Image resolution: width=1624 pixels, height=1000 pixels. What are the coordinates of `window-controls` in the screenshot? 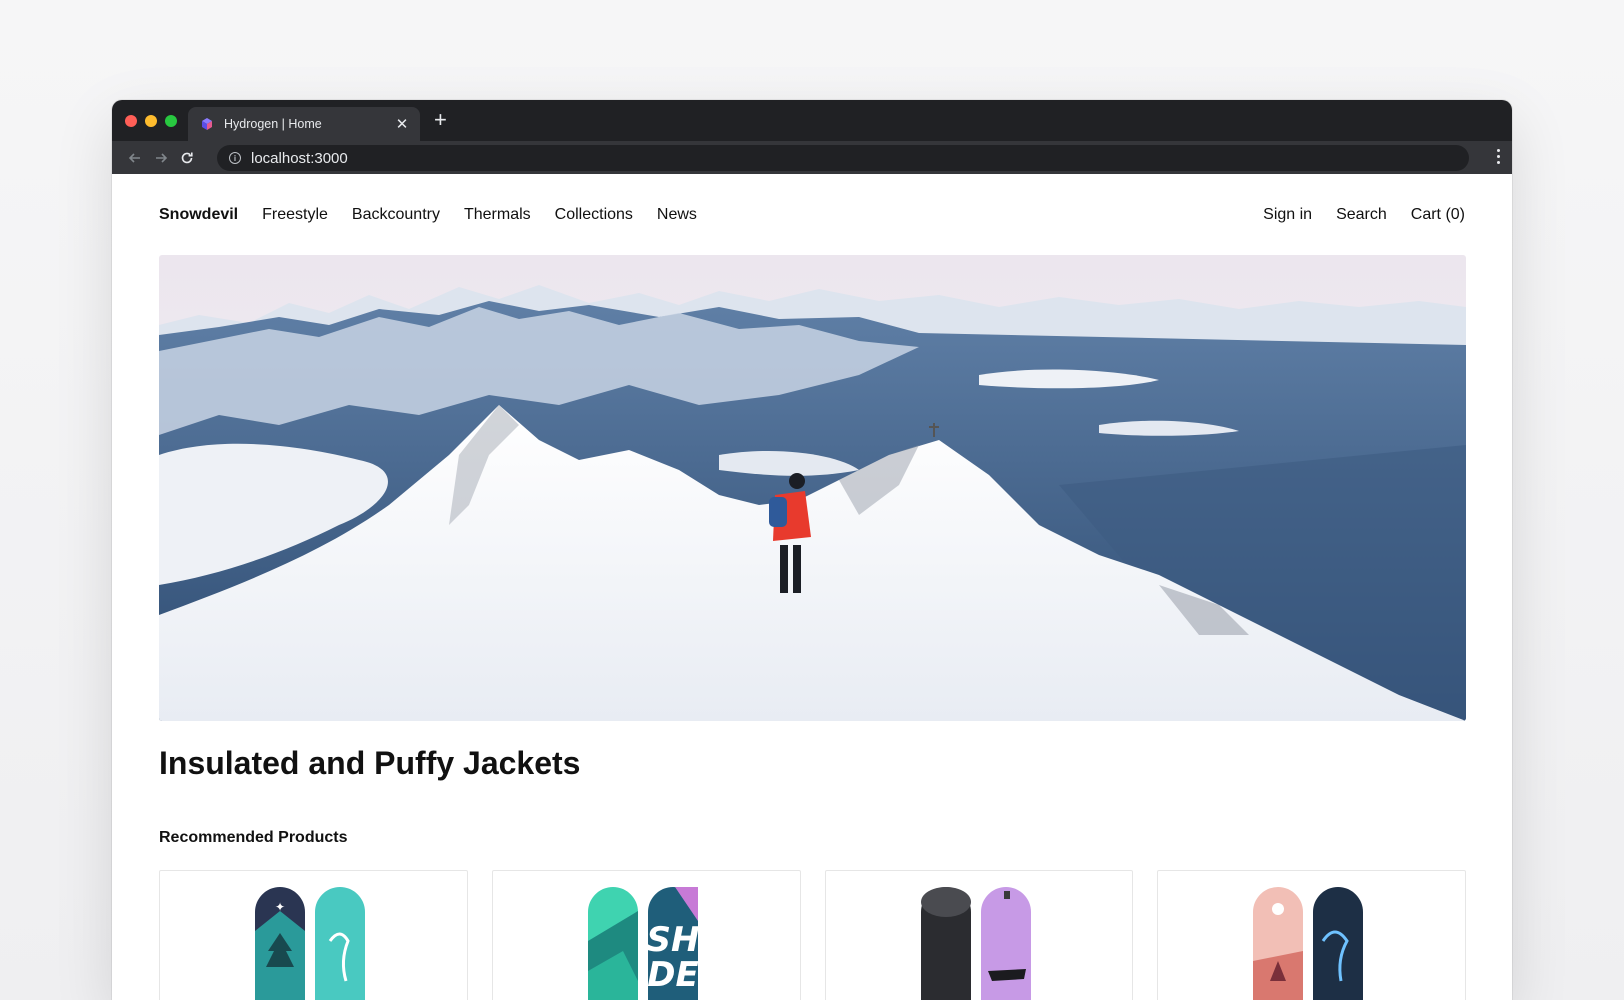 It's located at (151, 121).